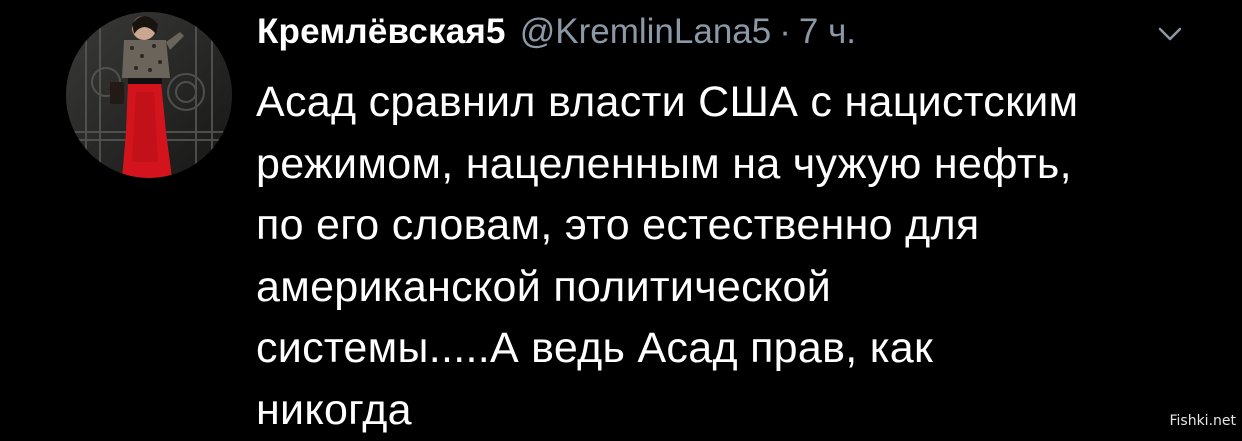 The height and width of the screenshot is (441, 1242). Describe the element at coordinates (726, 410) in the screenshot. I see `tweet-text-line: никогда` at that location.